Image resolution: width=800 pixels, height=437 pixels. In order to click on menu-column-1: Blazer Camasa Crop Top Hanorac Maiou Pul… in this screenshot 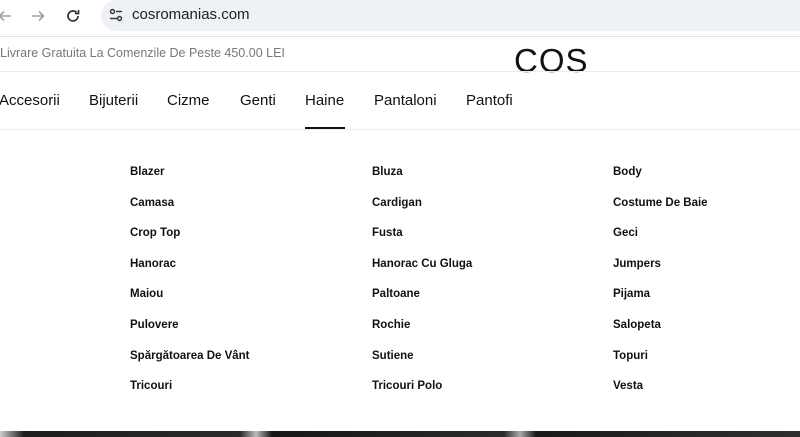, I will do `click(190, 288)`.